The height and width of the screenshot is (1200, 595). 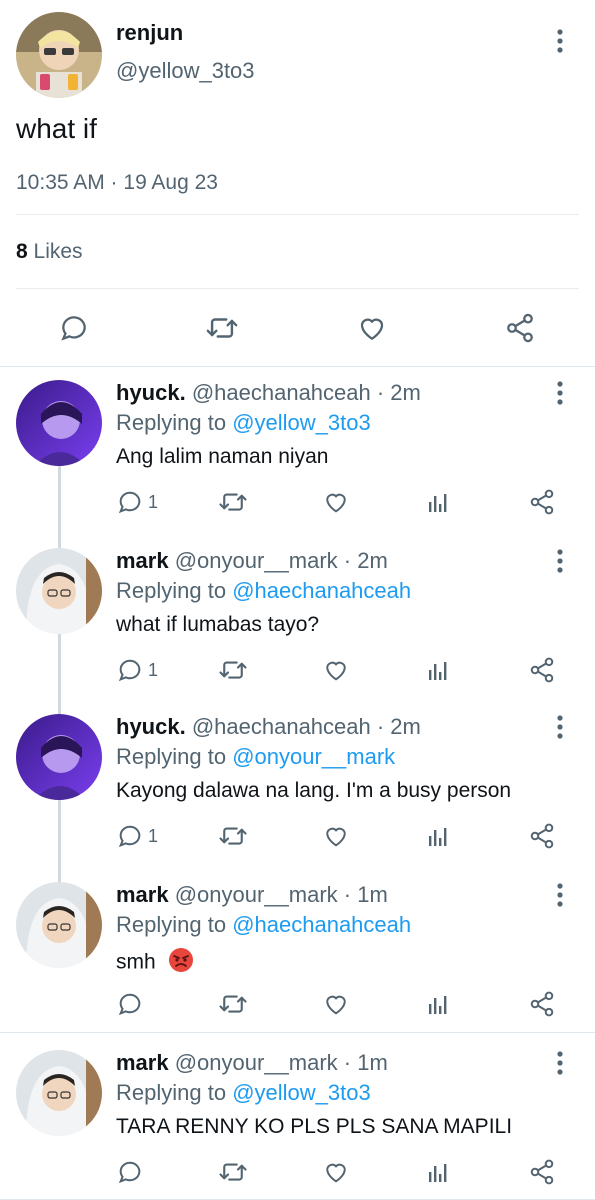 What do you see at coordinates (136, 962) in the screenshot?
I see `reply-text-content: smh` at bounding box center [136, 962].